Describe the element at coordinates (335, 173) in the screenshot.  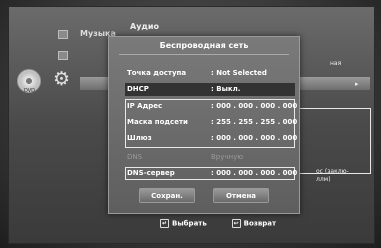
I see `connector-line-bottom` at that location.